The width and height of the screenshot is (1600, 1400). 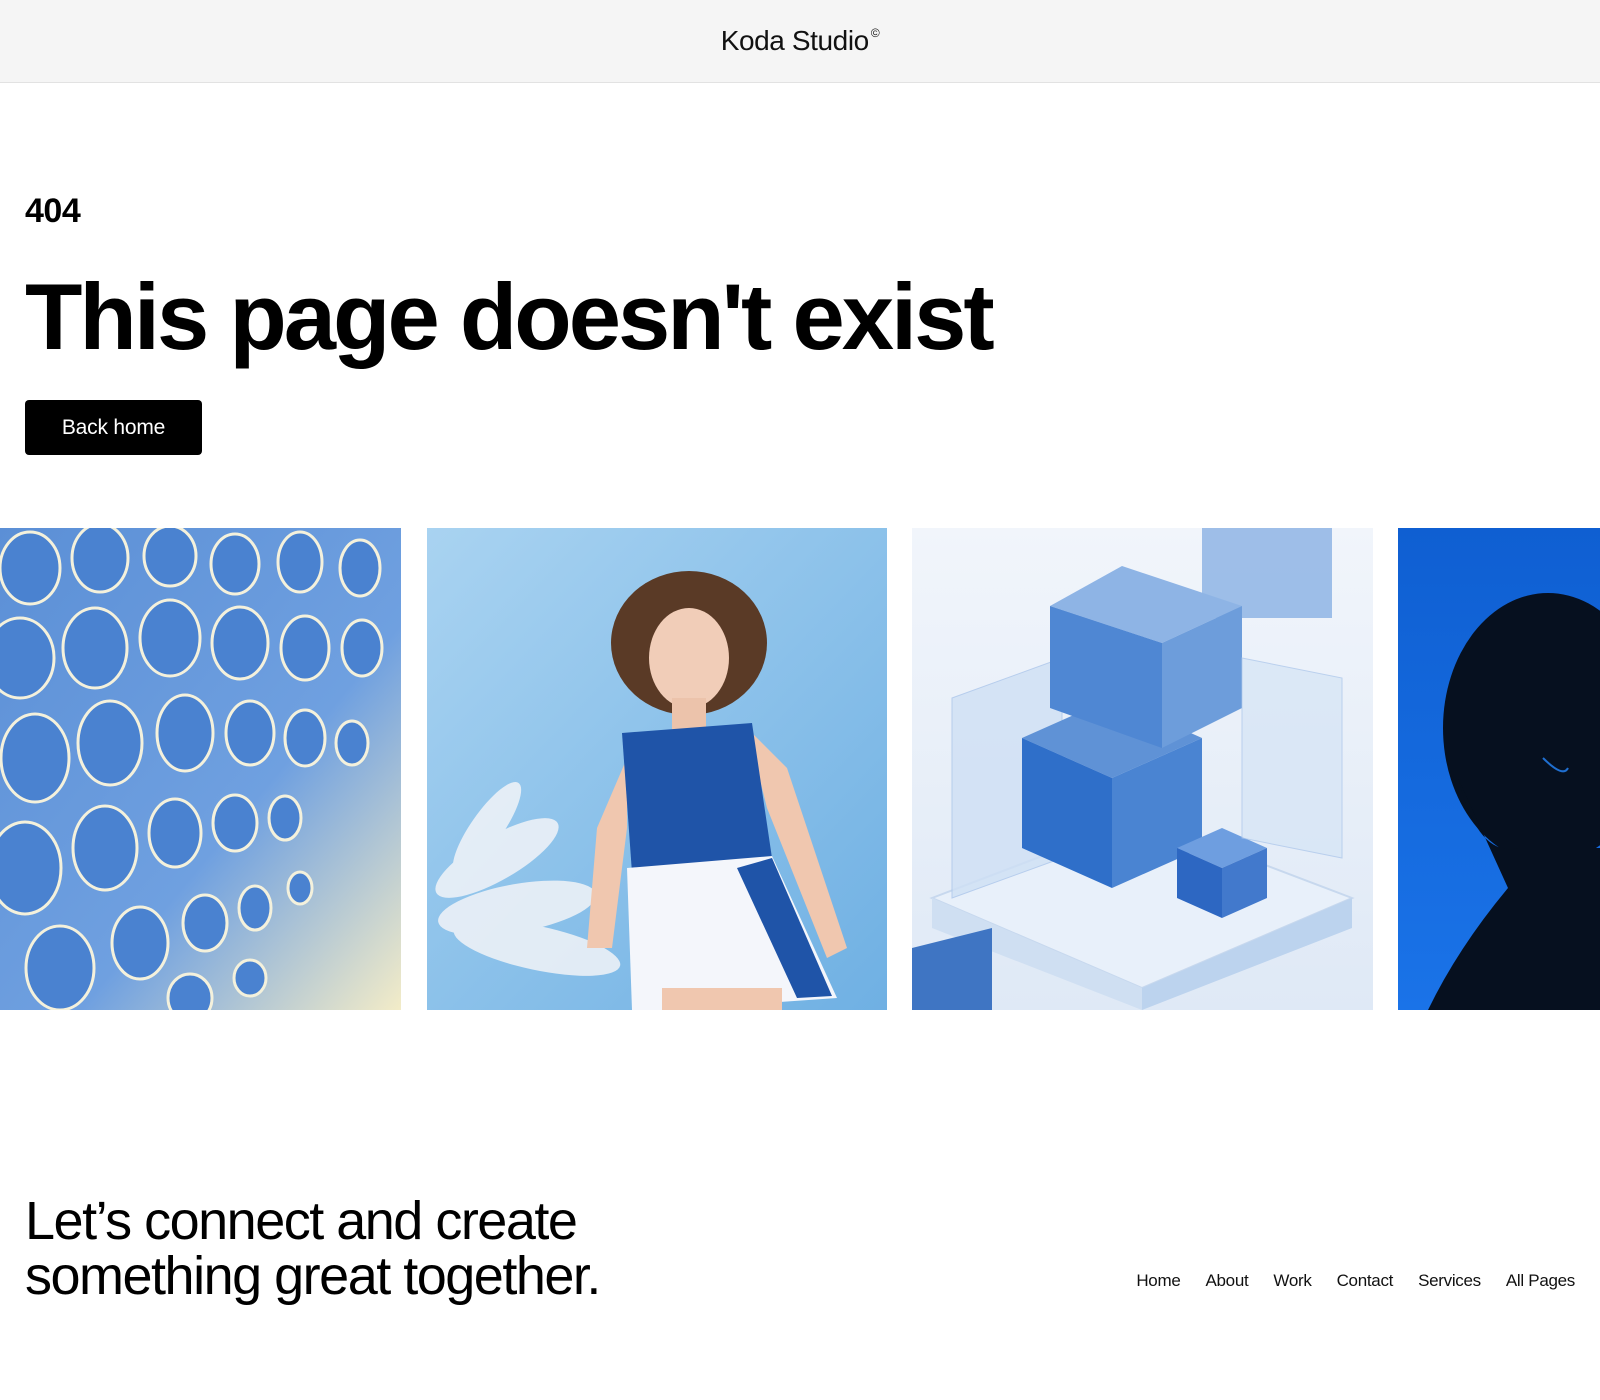 What do you see at coordinates (53, 211) in the screenshot?
I see `error-code: 404` at bounding box center [53, 211].